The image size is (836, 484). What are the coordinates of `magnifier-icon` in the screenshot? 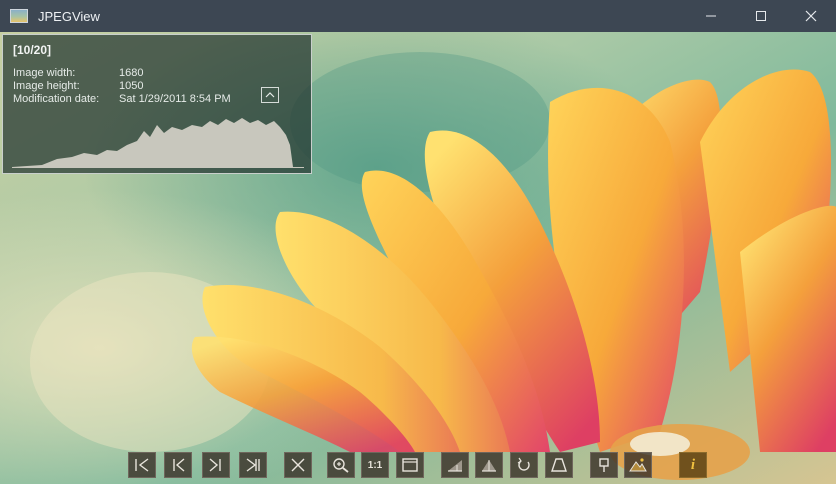 It's located at (341, 465).